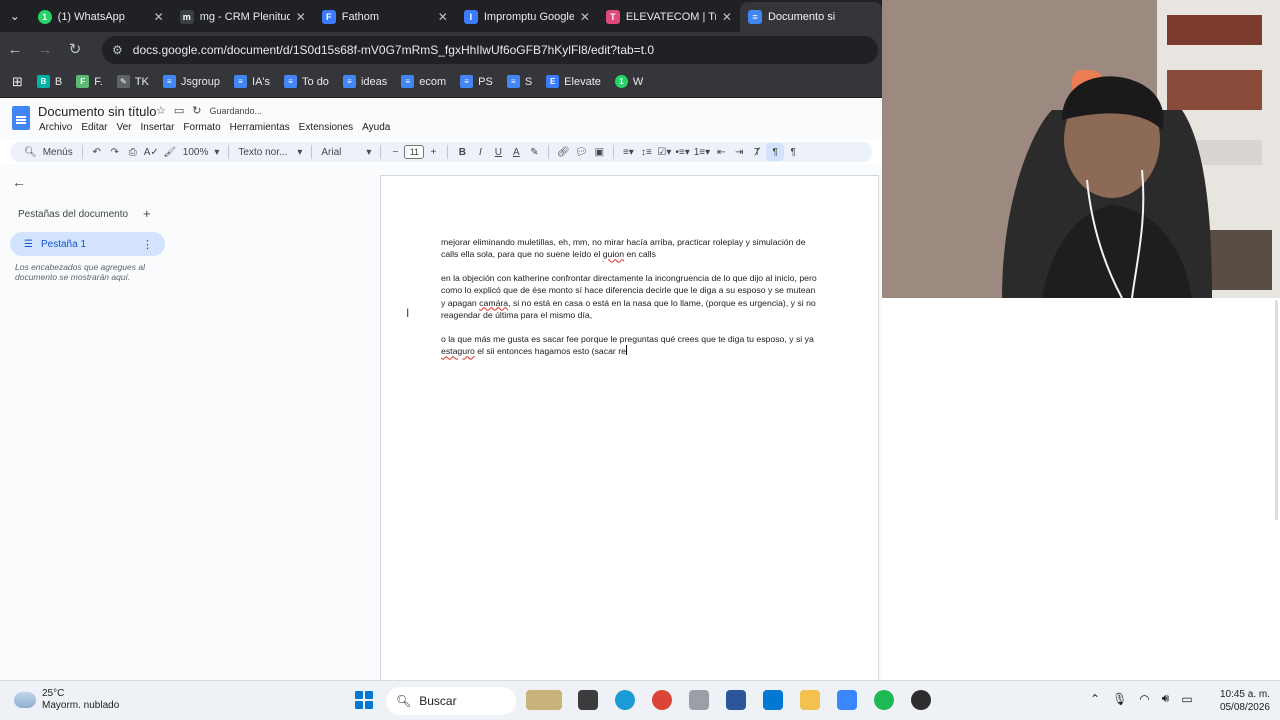 The height and width of the screenshot is (720, 1280). I want to click on document-tab-item: ☰ Pestaña 1 ⋮, so click(87, 244).